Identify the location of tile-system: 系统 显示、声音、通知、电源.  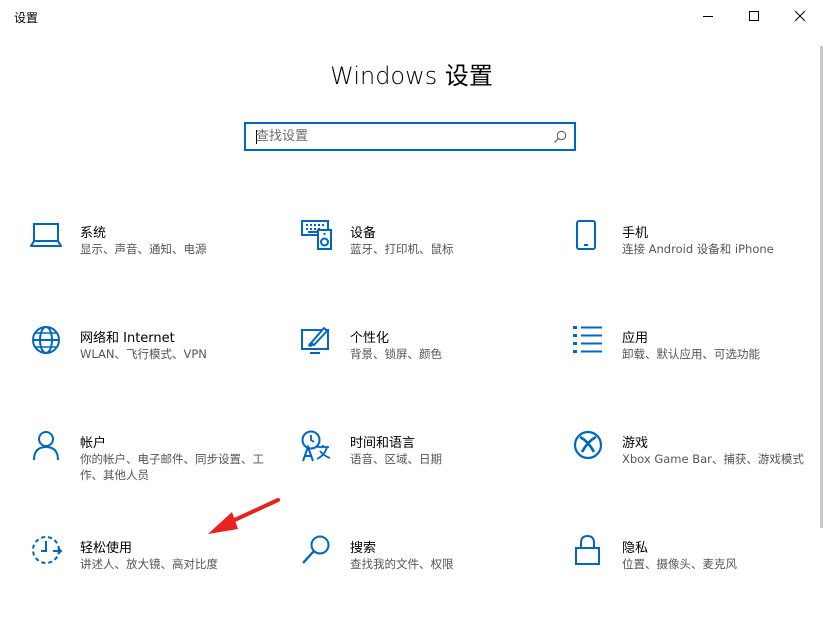
(155, 260).